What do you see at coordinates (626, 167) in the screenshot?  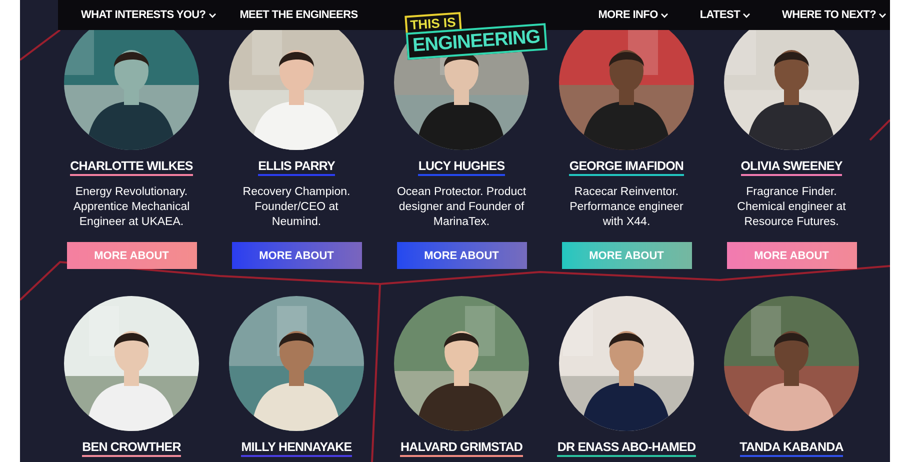 I see `engineer-name: GEORGE IMAFIDON` at bounding box center [626, 167].